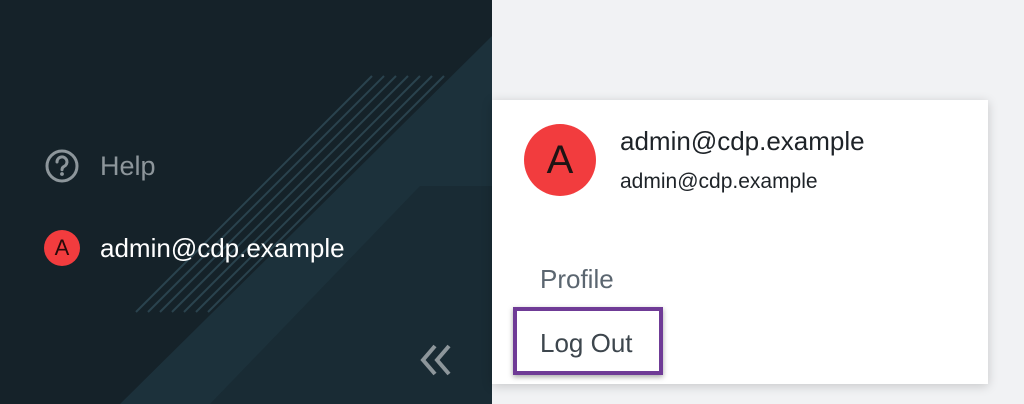 Image resolution: width=1024 pixels, height=404 pixels. I want to click on sidebar-item-help: Help, so click(100, 166).